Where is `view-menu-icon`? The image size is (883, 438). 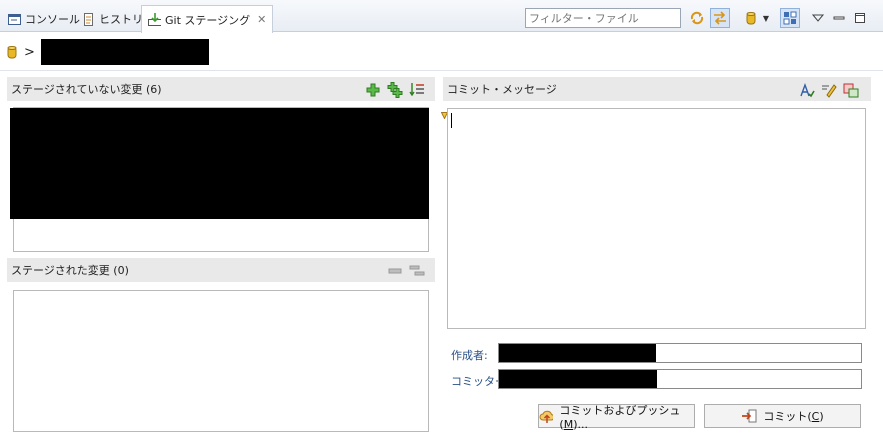 view-menu-icon is located at coordinates (818, 18).